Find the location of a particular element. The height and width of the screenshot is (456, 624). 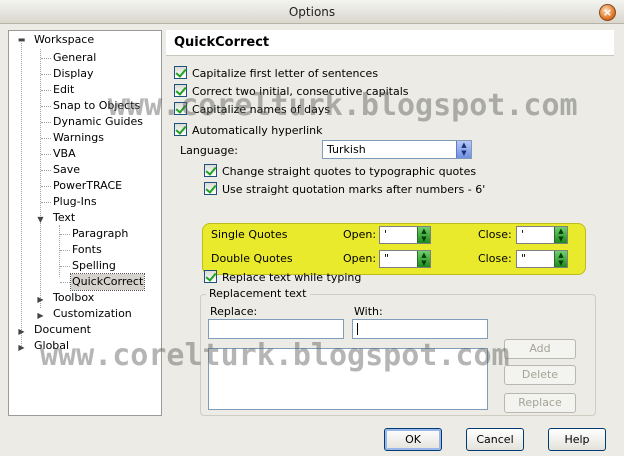

tree-item-document: Document is located at coordinates (62, 330).